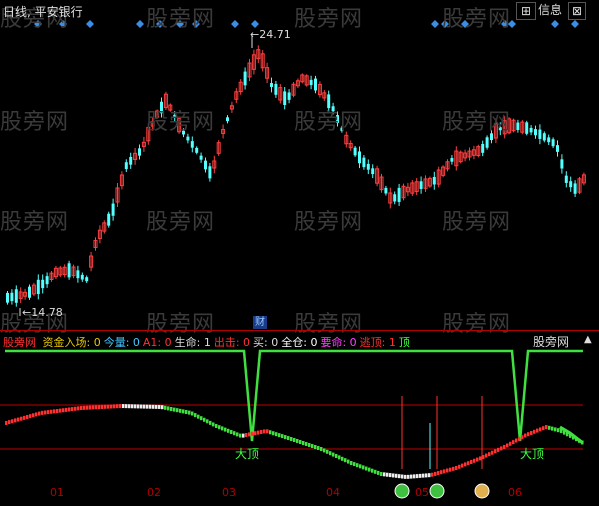  I want to click on legend-item: 买: 0, so click(266, 342).